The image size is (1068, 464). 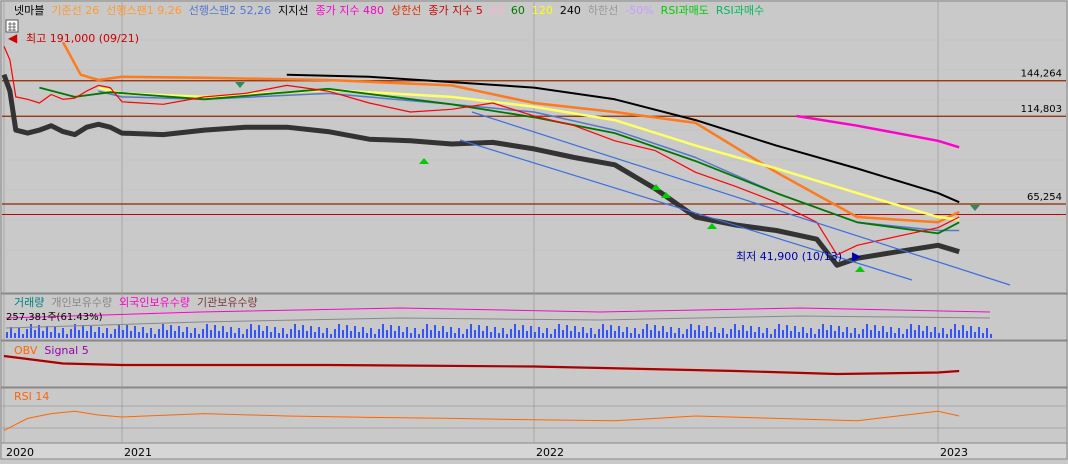 I want to click on level-label: 144,264, so click(x=1041, y=74).